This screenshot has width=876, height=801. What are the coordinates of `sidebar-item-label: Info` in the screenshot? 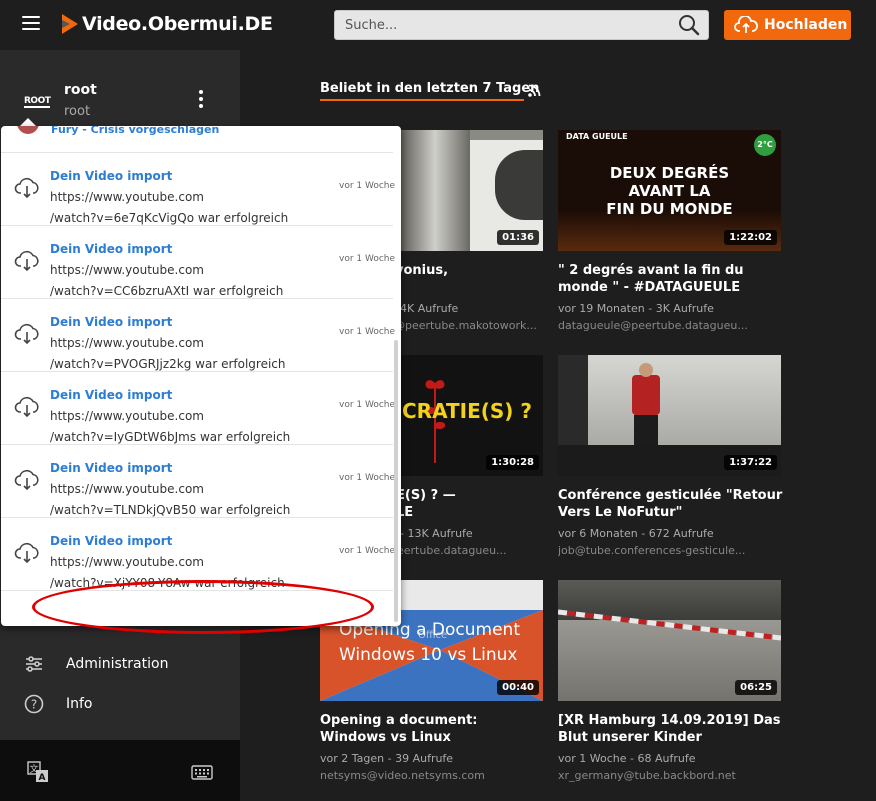 It's located at (79, 704).